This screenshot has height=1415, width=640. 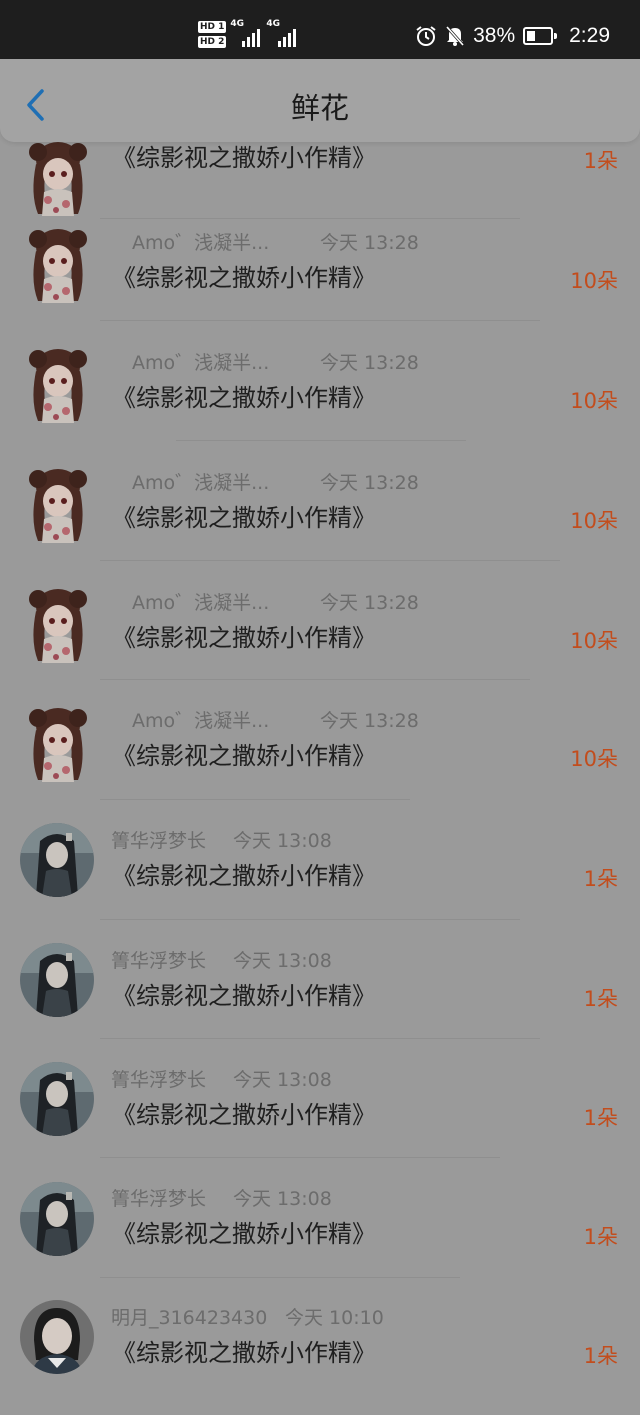 I want to click on volte-indicators: HD 1 HD 2, so click(x=212, y=34).